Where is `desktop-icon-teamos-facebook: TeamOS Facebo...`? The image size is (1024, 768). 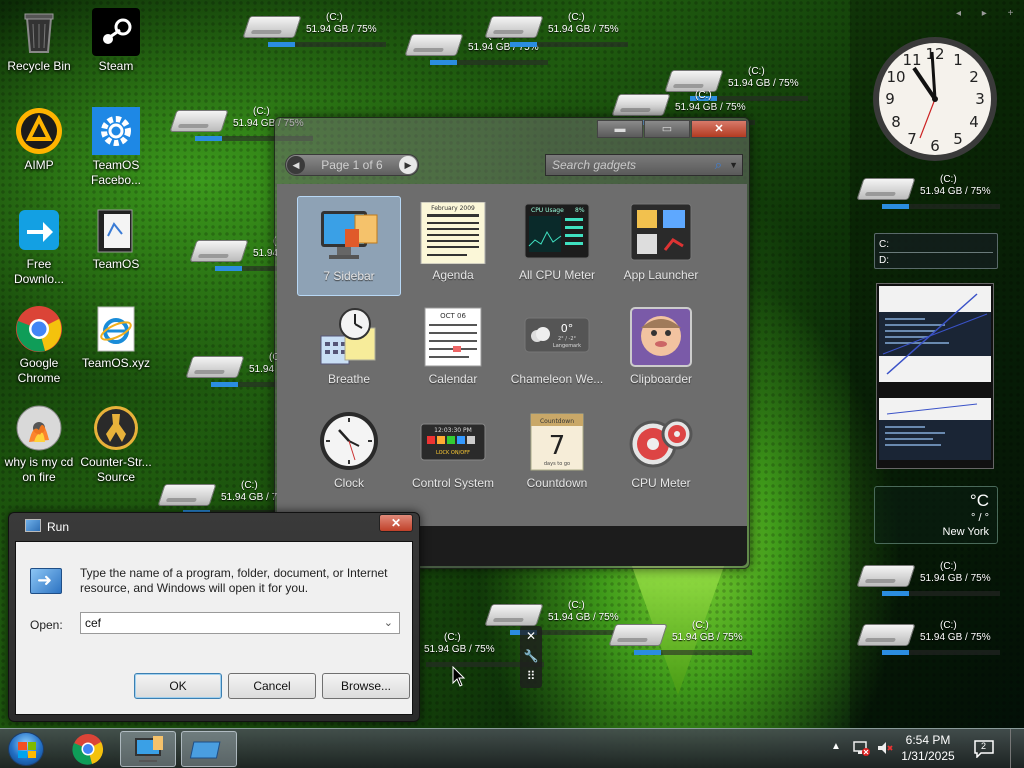 desktop-icon-teamos-facebook: TeamOS Facebo... is located at coordinates (116, 147).